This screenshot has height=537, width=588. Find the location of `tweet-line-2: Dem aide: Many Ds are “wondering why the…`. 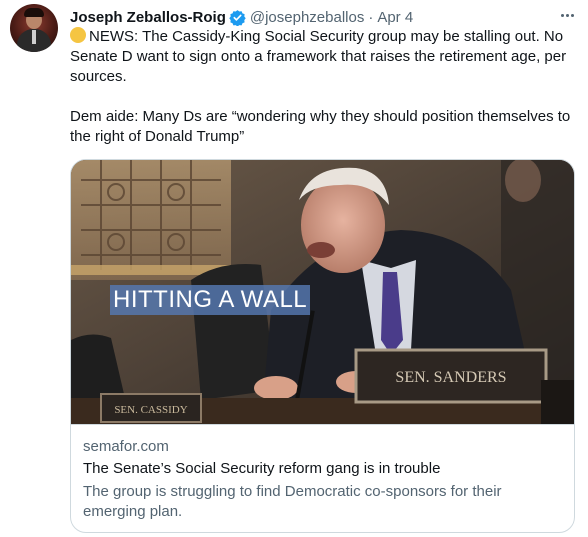

tweet-line-2: Dem aide: Many Ds are “wondering why the… is located at coordinates (320, 126).